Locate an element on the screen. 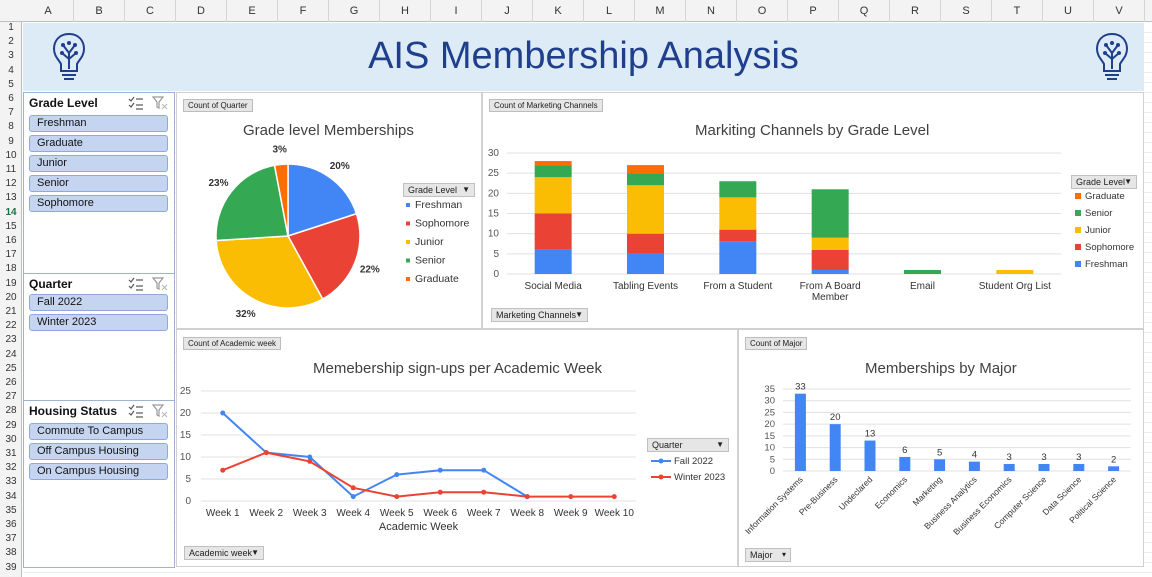 The height and width of the screenshot is (577, 1152). y-tick-label: 15 is located at coordinates (769, 436).